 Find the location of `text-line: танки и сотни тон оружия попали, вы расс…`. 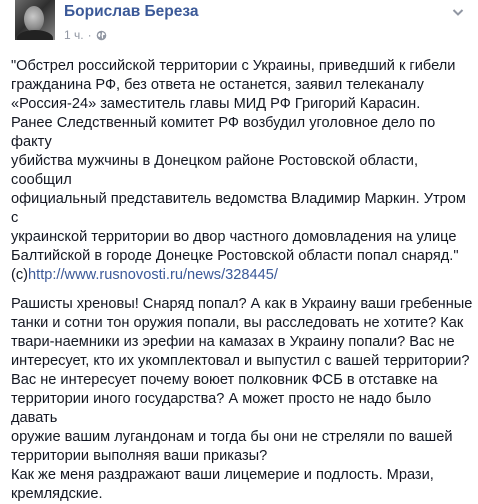

text-line: танки и сотни тон оружия попали, вы расс… is located at coordinates (237, 323).